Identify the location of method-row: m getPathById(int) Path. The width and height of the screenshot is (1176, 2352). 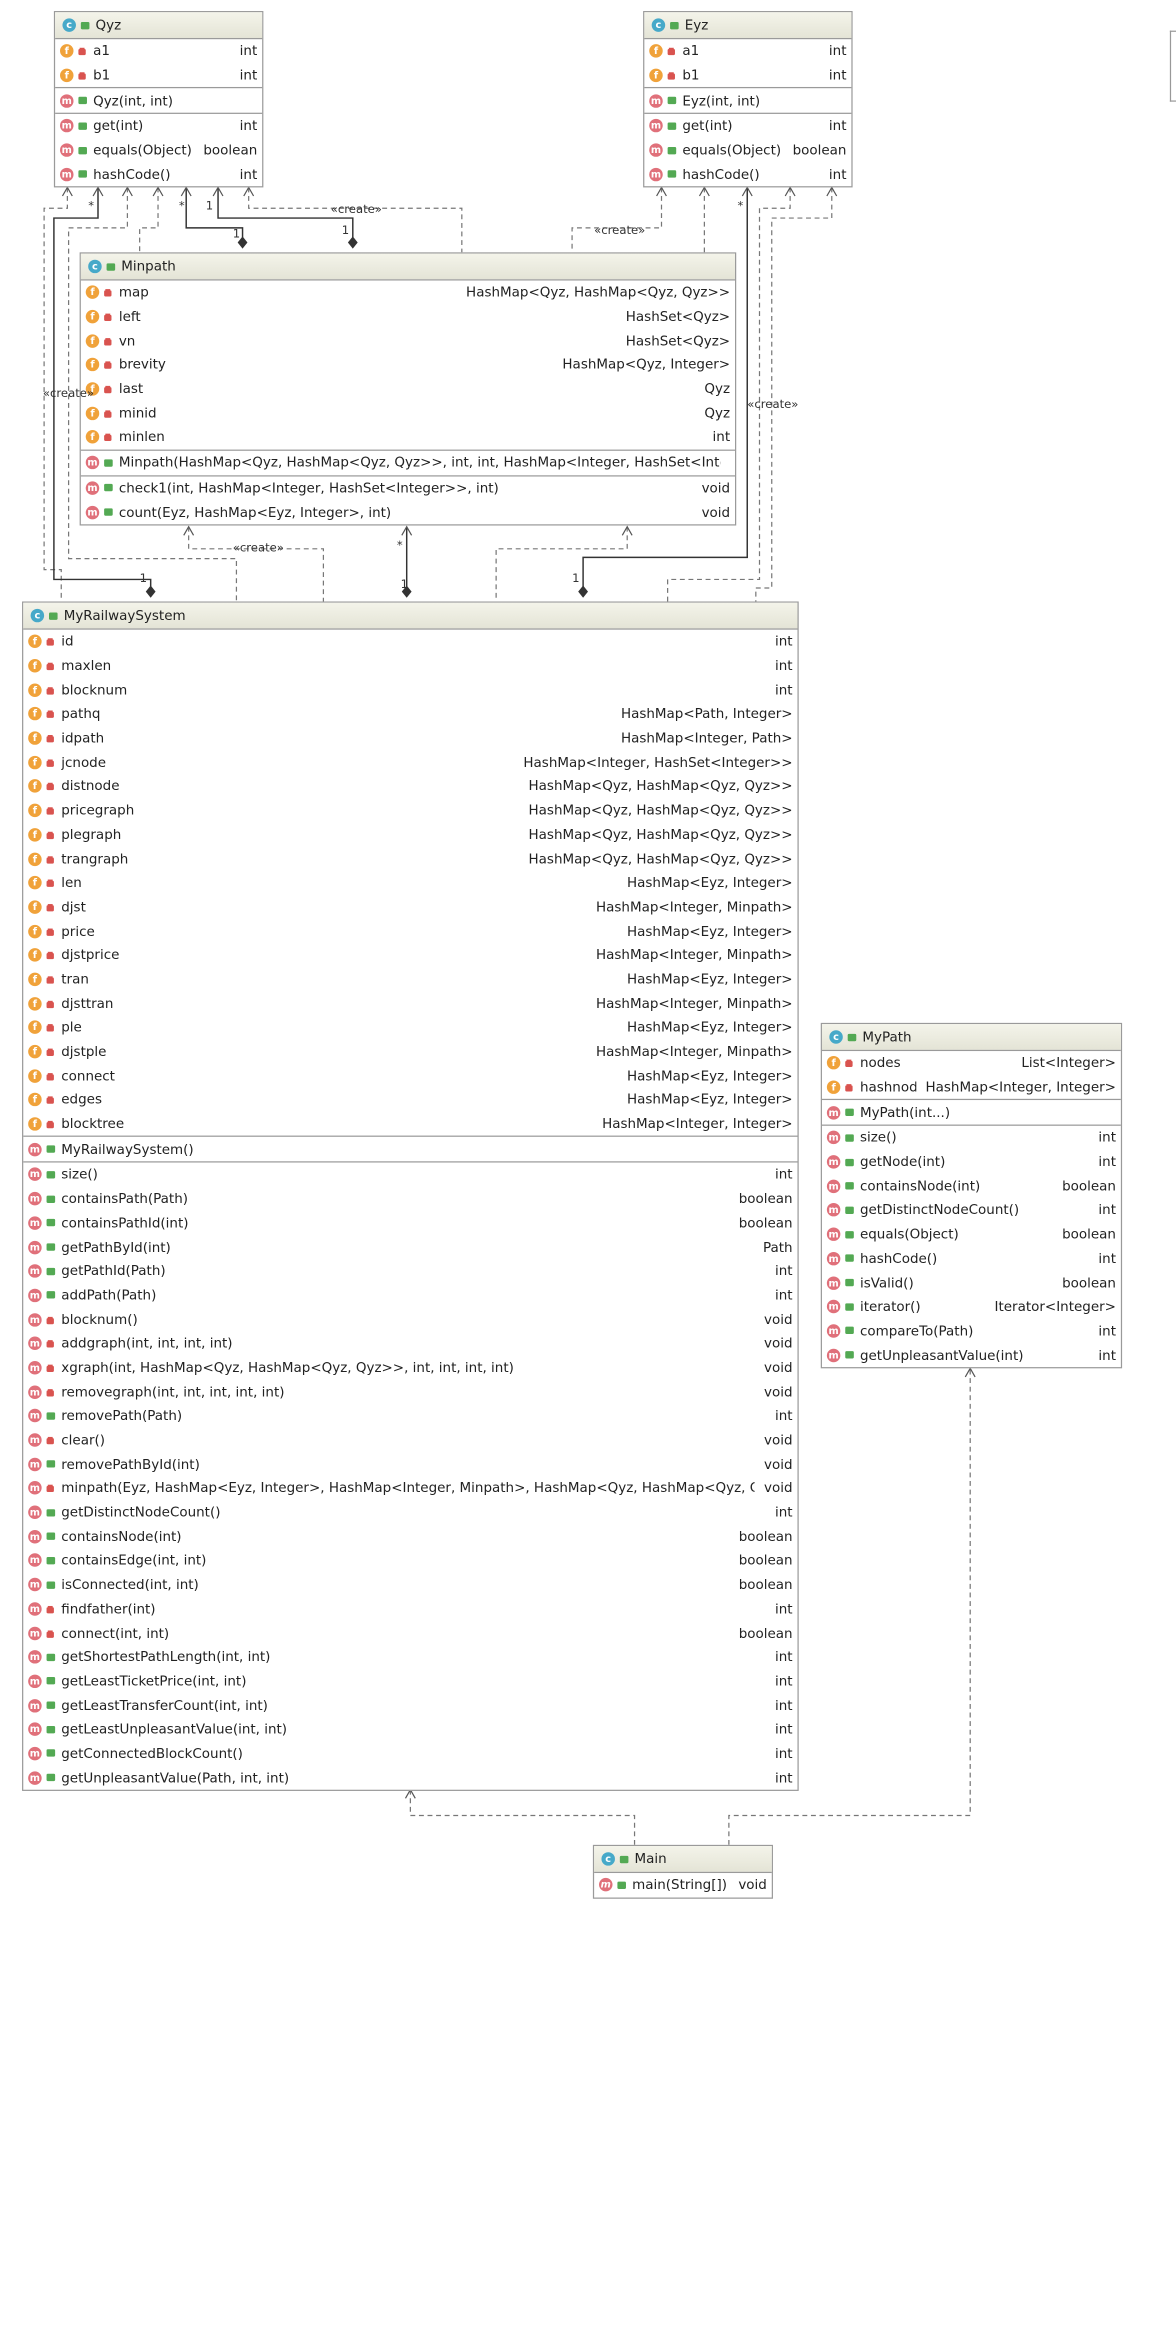
(410, 1247).